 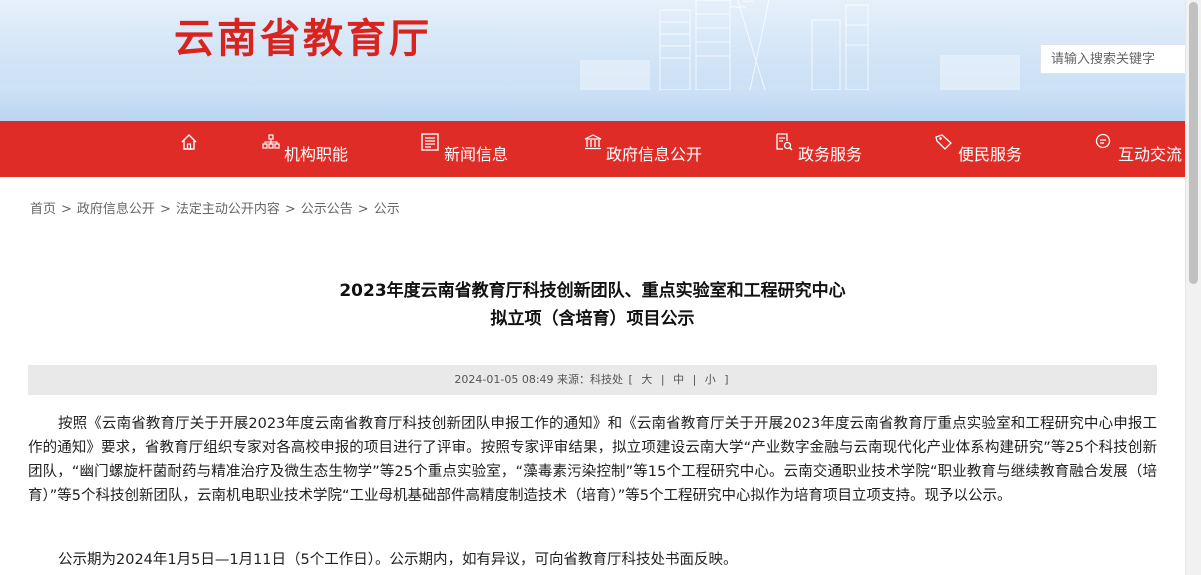 I want to click on font-size-large-button: 大, so click(x=646, y=379).